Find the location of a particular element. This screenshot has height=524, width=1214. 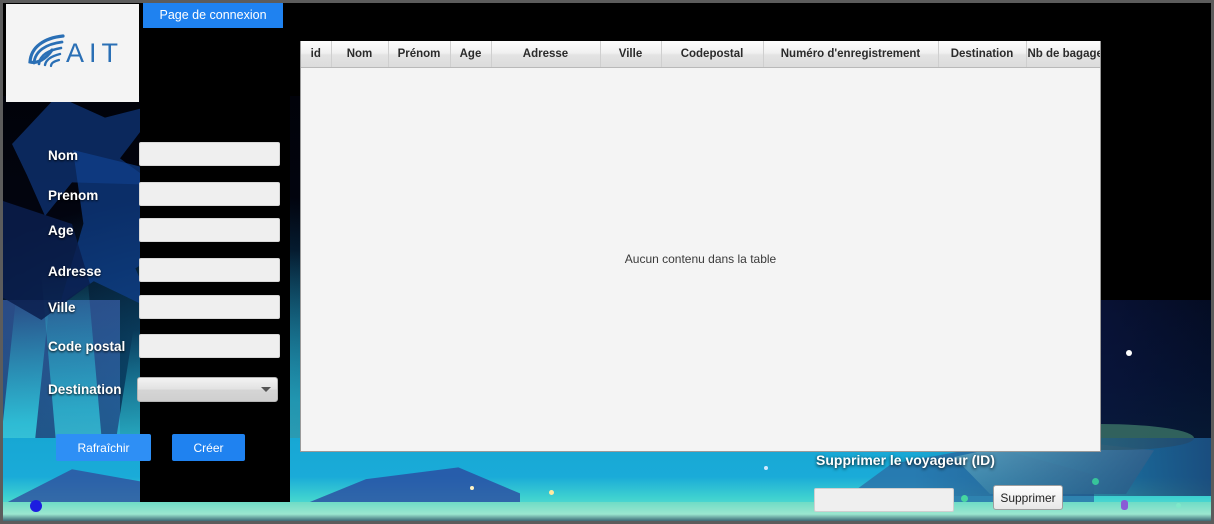

background-right-mask is located at coordinates (1154, 150).